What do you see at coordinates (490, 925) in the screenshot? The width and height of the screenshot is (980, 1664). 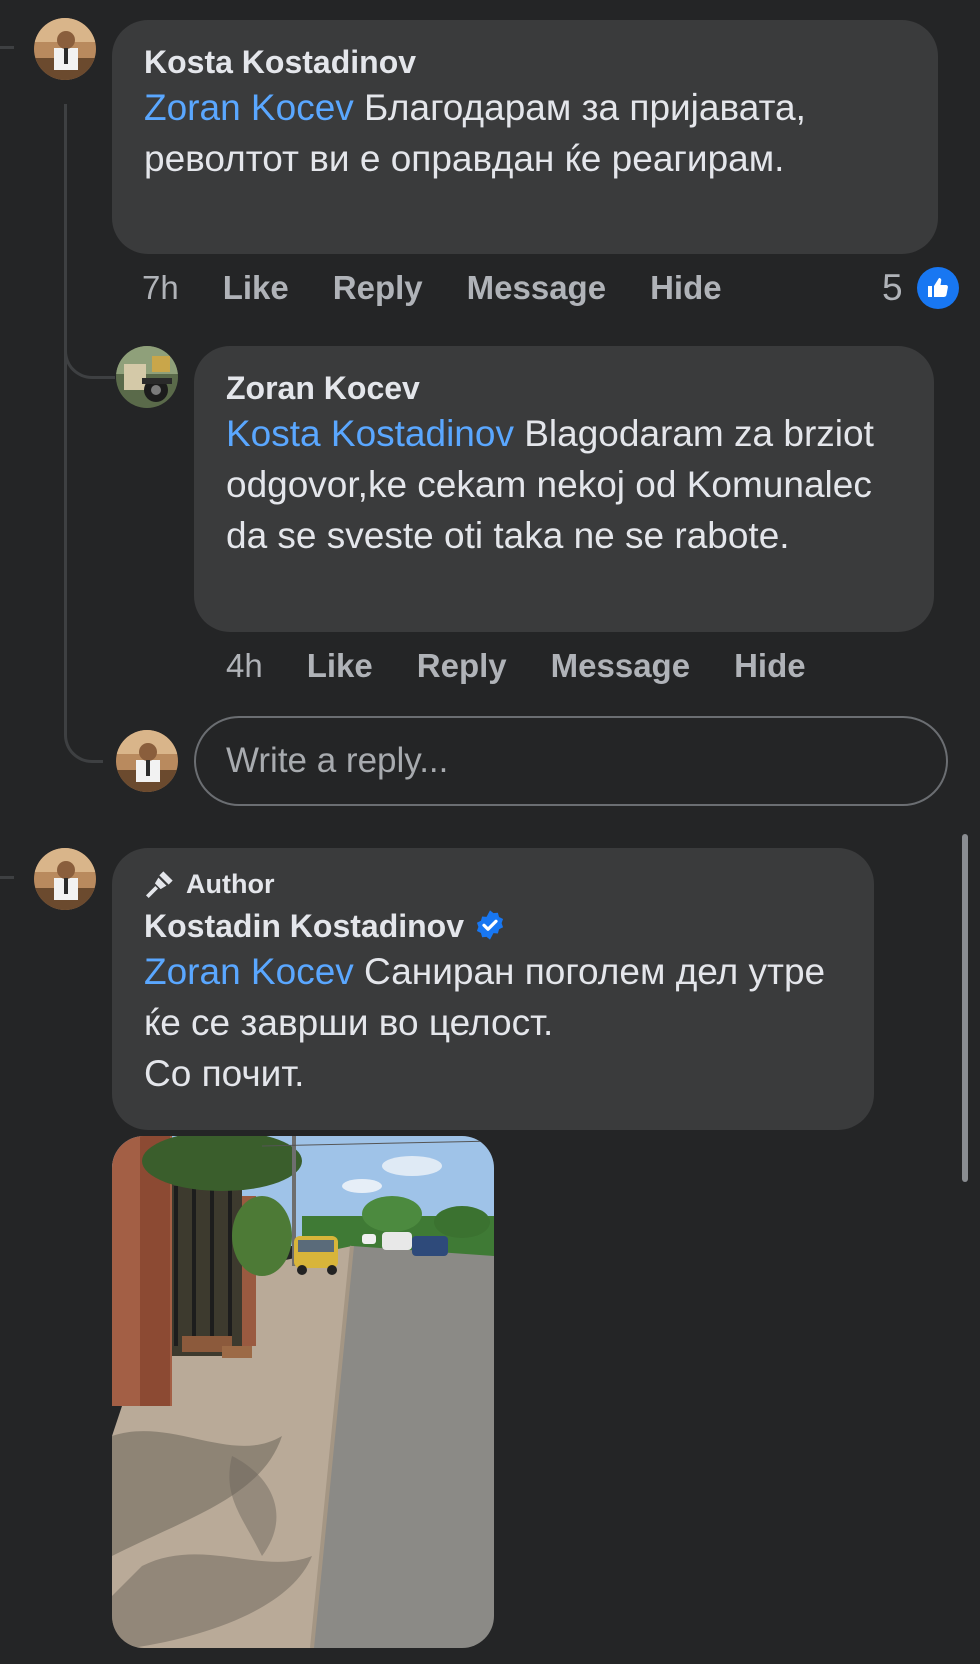 I see `verified-badge-icon` at bounding box center [490, 925].